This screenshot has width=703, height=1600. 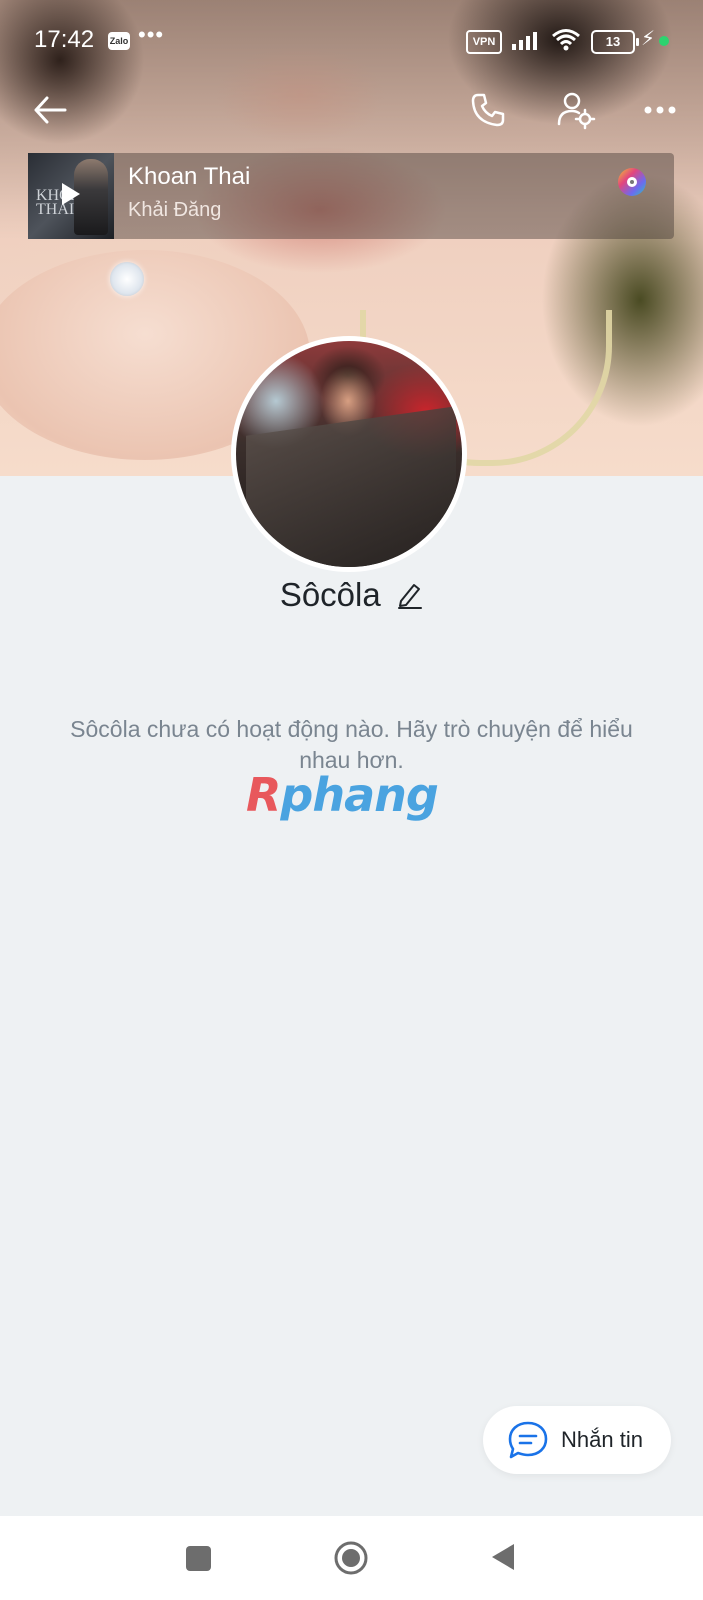 What do you see at coordinates (503, 1557) in the screenshot?
I see `nav-back-button` at bounding box center [503, 1557].